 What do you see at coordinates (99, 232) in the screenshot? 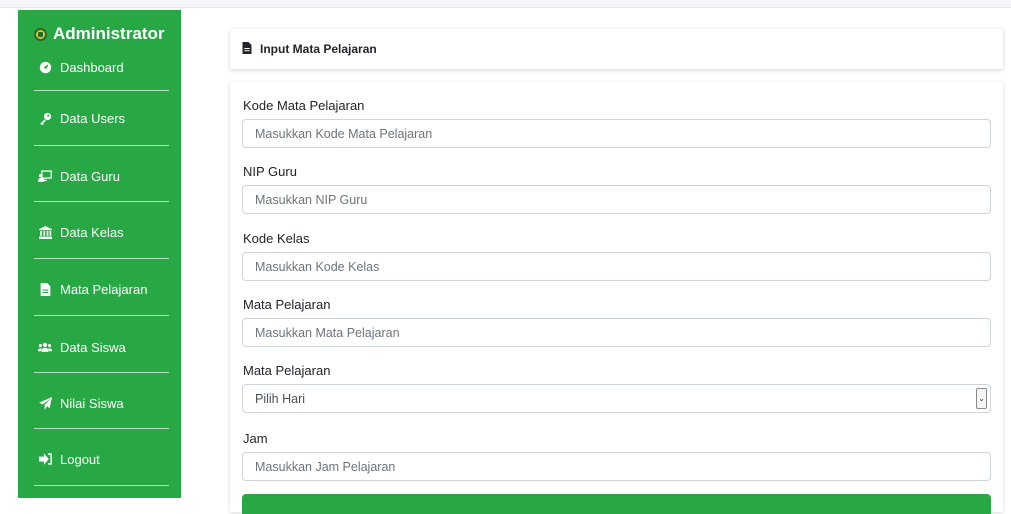
I see `sidebar-item-data-kelas: Data Kelas` at bounding box center [99, 232].